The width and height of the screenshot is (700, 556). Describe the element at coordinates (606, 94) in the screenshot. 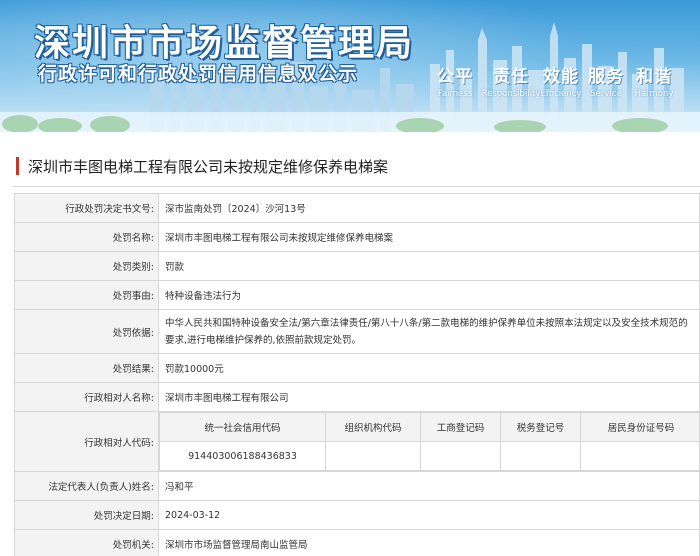

I see `slogan-en: Service` at that location.